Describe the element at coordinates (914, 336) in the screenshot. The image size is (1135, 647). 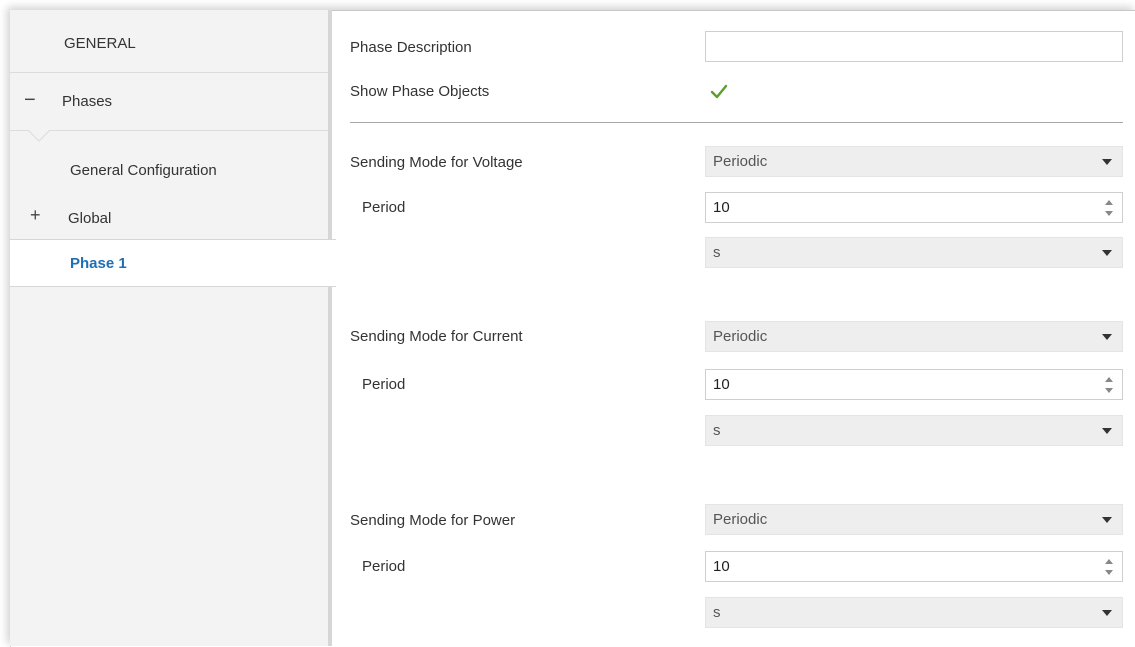
I see `current-mode-select: Periodic` at that location.